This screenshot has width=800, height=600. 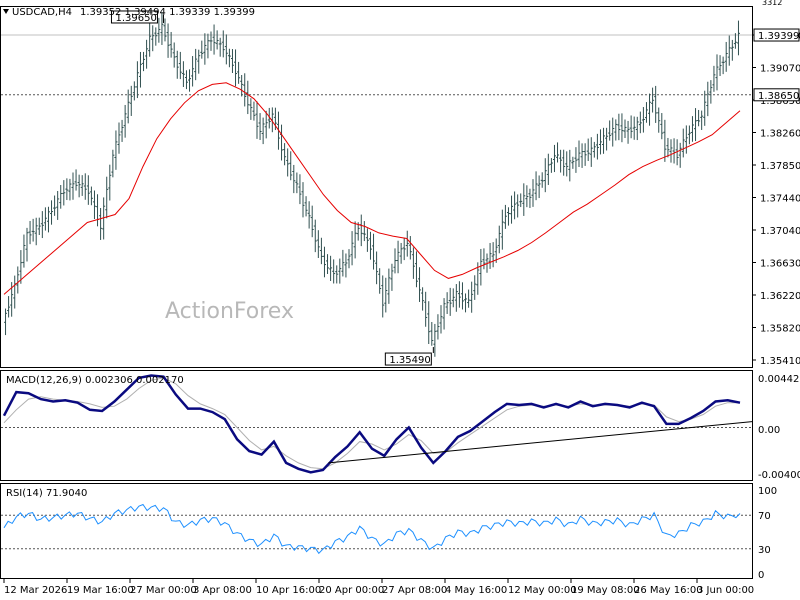 What do you see at coordinates (288, 590) in the screenshot?
I see `x-tick-label: 10 Apr 16:00` at bounding box center [288, 590].